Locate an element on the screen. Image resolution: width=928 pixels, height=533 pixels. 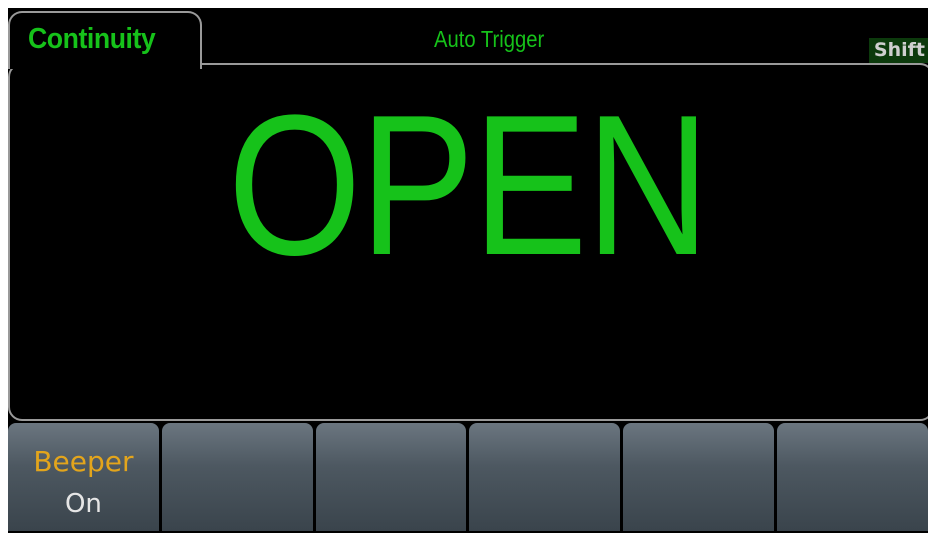
shift-indicator: Shift is located at coordinates (898, 50).